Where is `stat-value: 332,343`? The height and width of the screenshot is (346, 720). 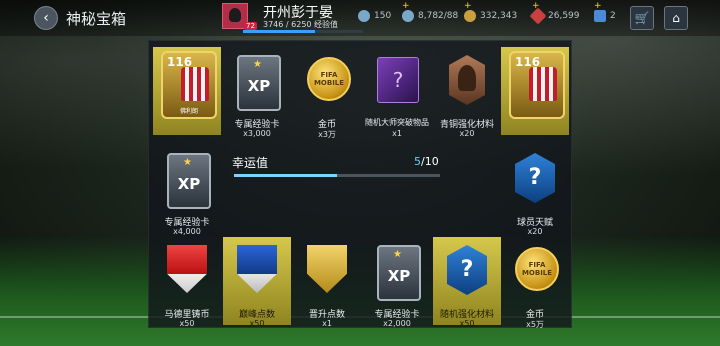 stat-value: 332,343 is located at coordinates (499, 16).